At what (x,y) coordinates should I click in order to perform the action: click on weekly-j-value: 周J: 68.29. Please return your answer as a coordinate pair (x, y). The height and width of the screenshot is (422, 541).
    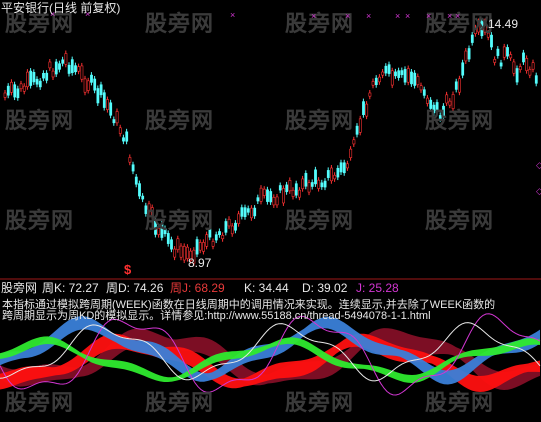
    Looking at the image, I should click on (197, 288).